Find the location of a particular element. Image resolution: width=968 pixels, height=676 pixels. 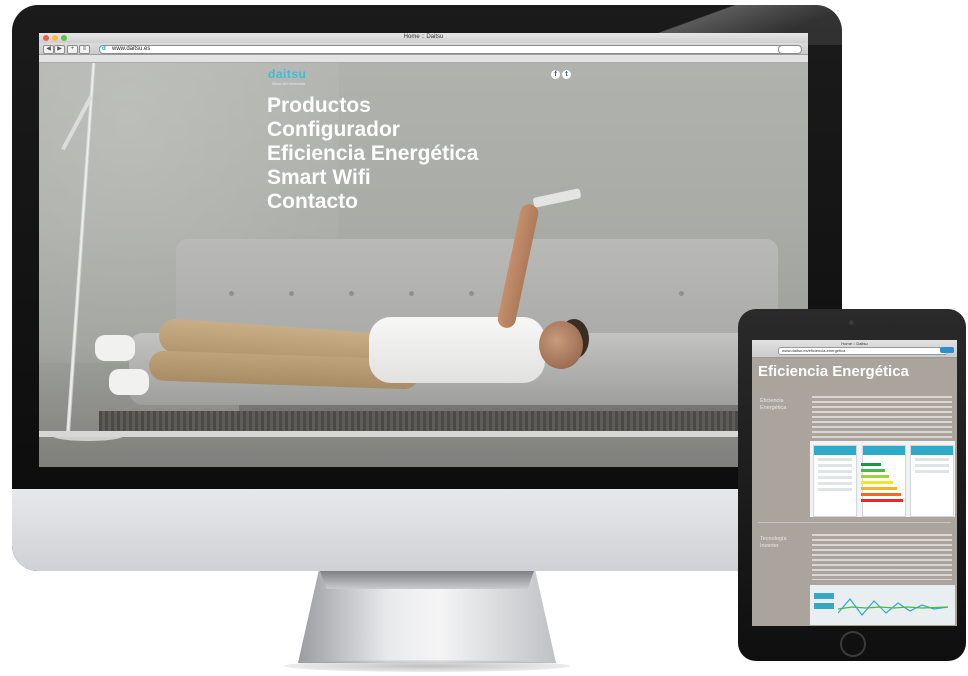

section-label-inverter: Tecnología Inverter is located at coordinates (773, 542).